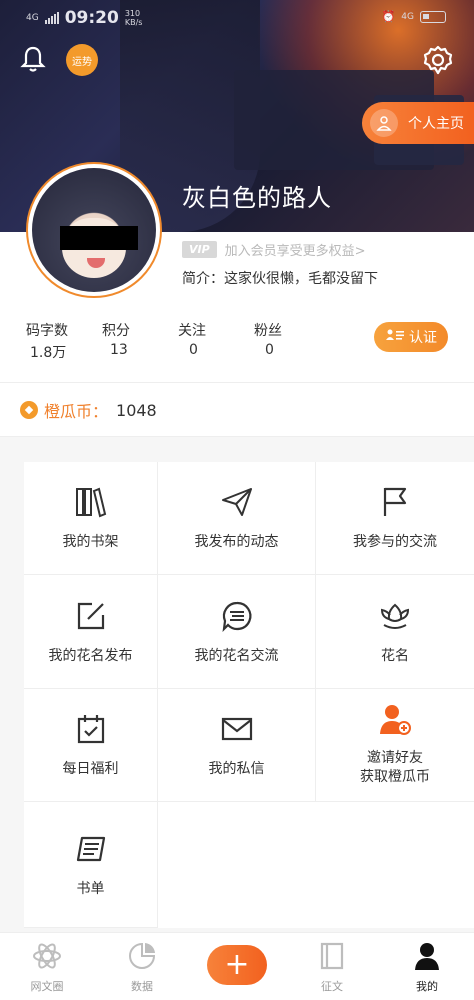 The width and height of the screenshot is (474, 1000). Describe the element at coordinates (388, 16) in the screenshot. I see `alarm-icon: ⏰` at that location.